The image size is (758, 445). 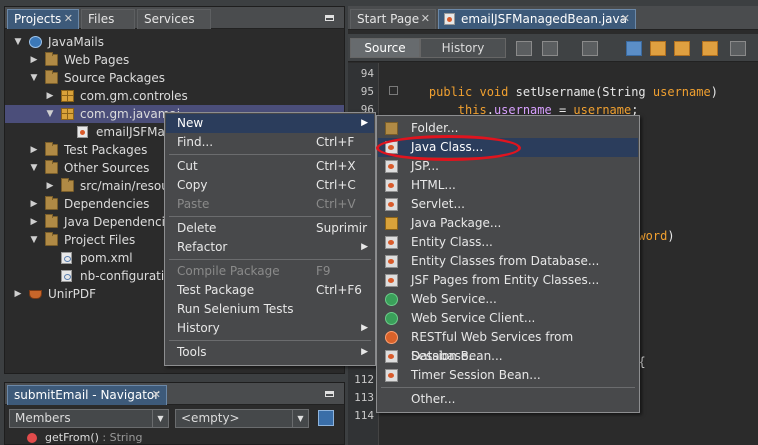 What do you see at coordinates (107, 204) in the screenshot?
I see `tree-node-label: Dependencies` at bounding box center [107, 204].